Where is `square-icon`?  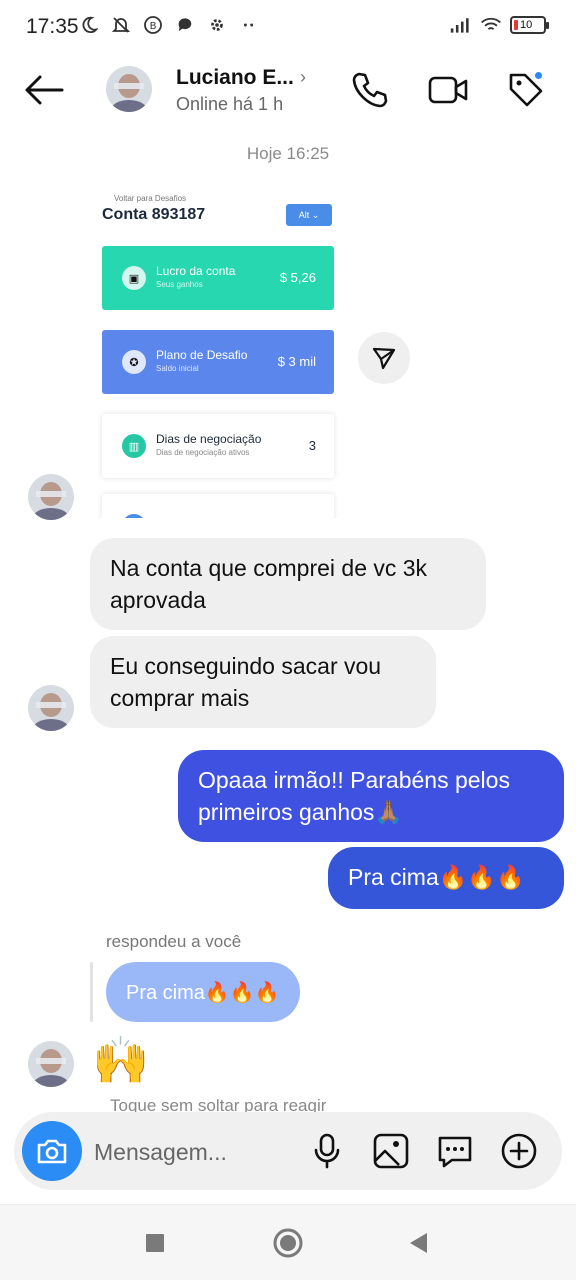
square-icon is located at coordinates (155, 1243).